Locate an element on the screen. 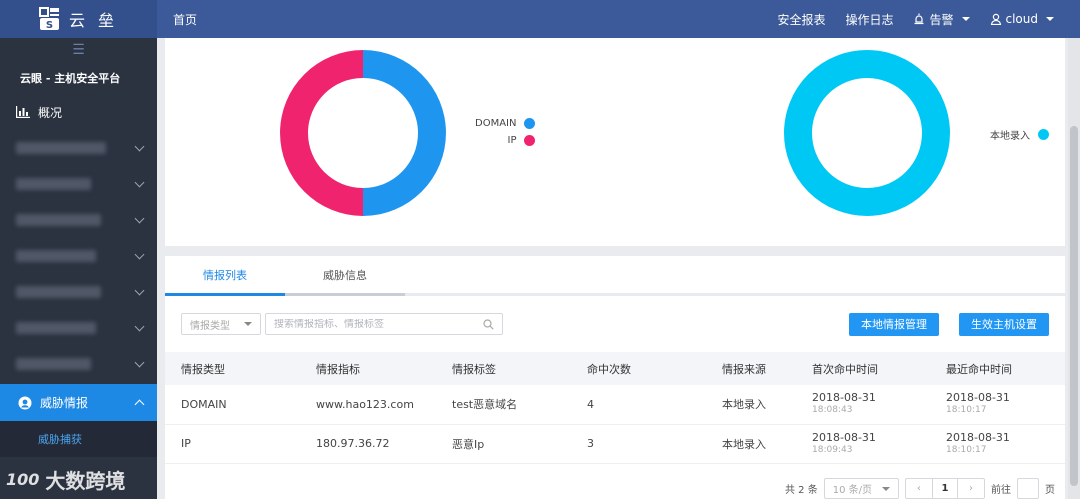 This screenshot has width=1080, height=499. toolbar: 情报类型 本地情报管理 生效主机设置 is located at coordinates (615, 324).